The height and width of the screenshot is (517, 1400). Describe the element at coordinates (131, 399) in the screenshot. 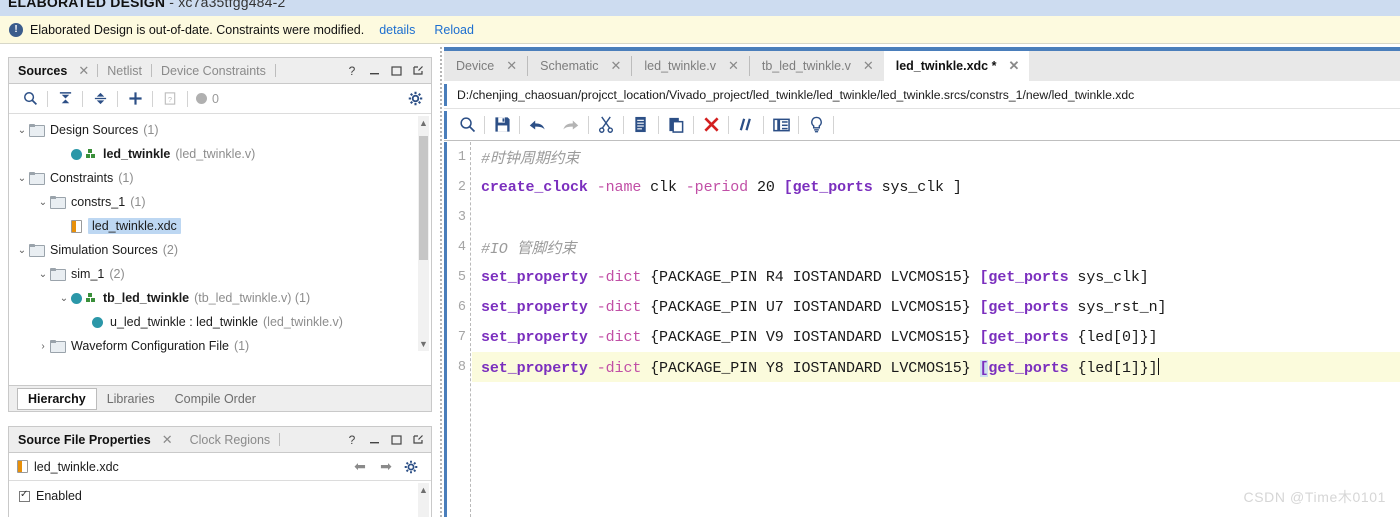

I see `tab-libraries: Libraries` at that location.